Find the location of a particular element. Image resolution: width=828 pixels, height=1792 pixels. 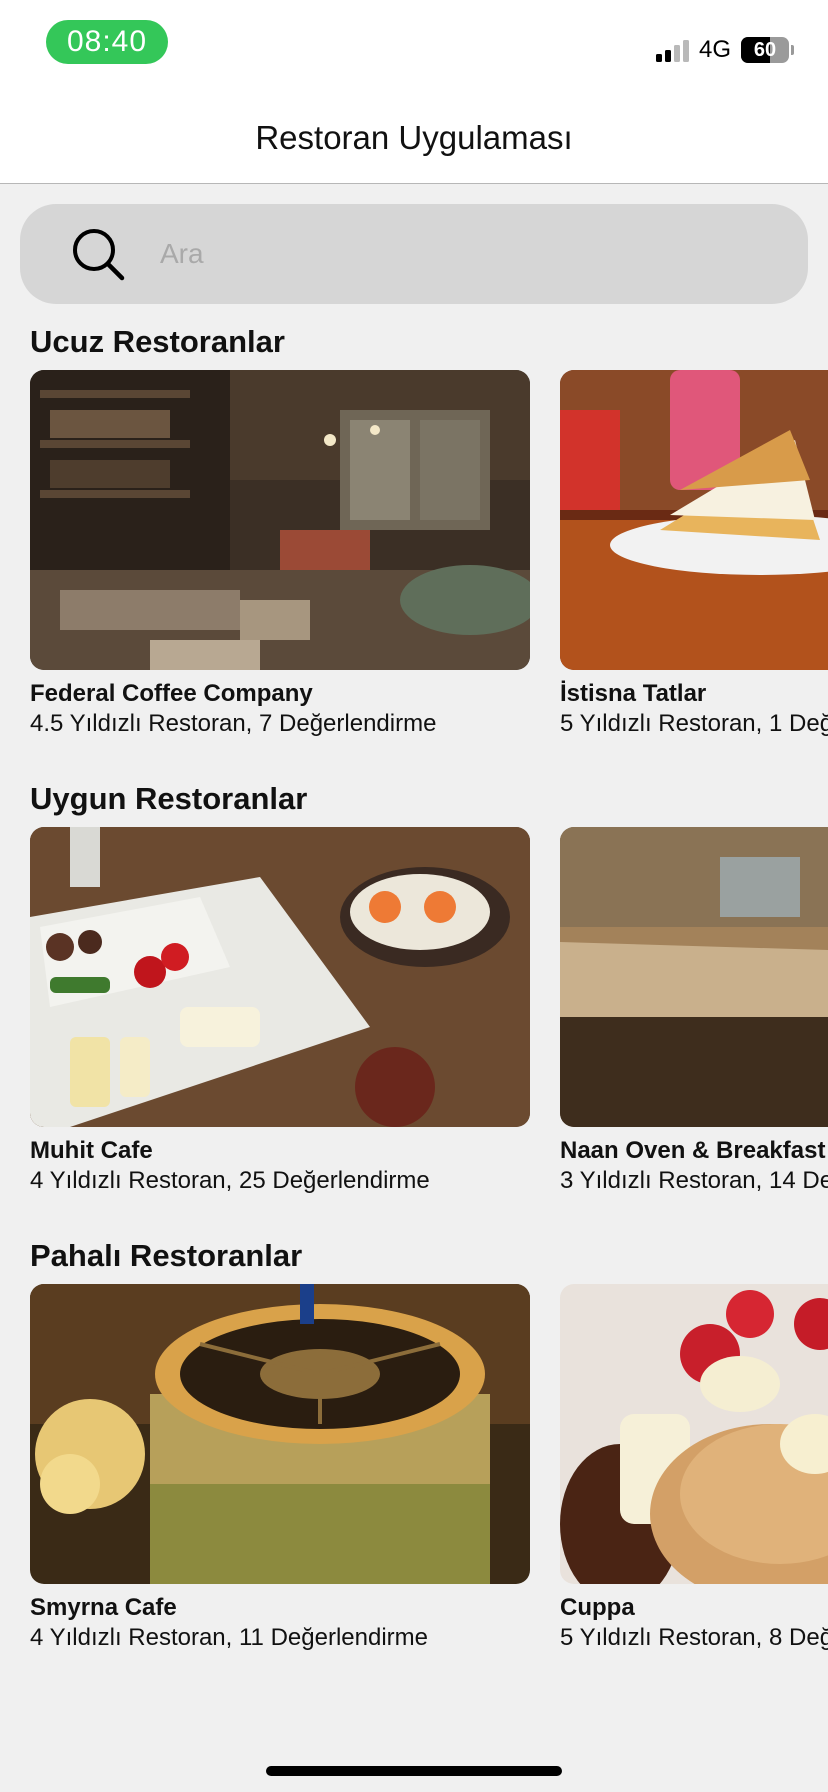

restaurant-rating: 5 Yıldızlı Restoran, 8 Değerlendirme is located at coordinates (694, 1637).